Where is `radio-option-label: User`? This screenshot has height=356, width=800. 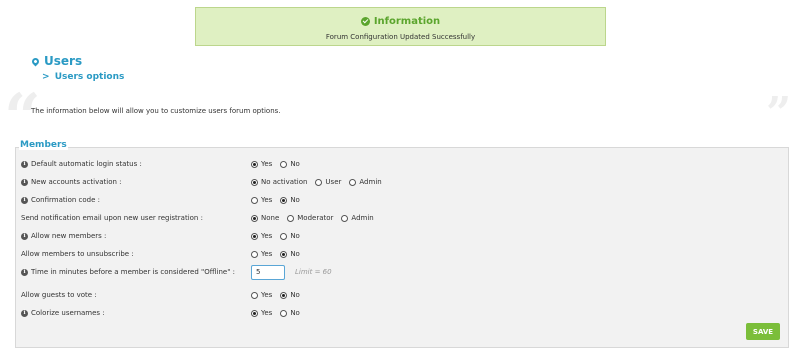 radio-option-label: User is located at coordinates (333, 182).